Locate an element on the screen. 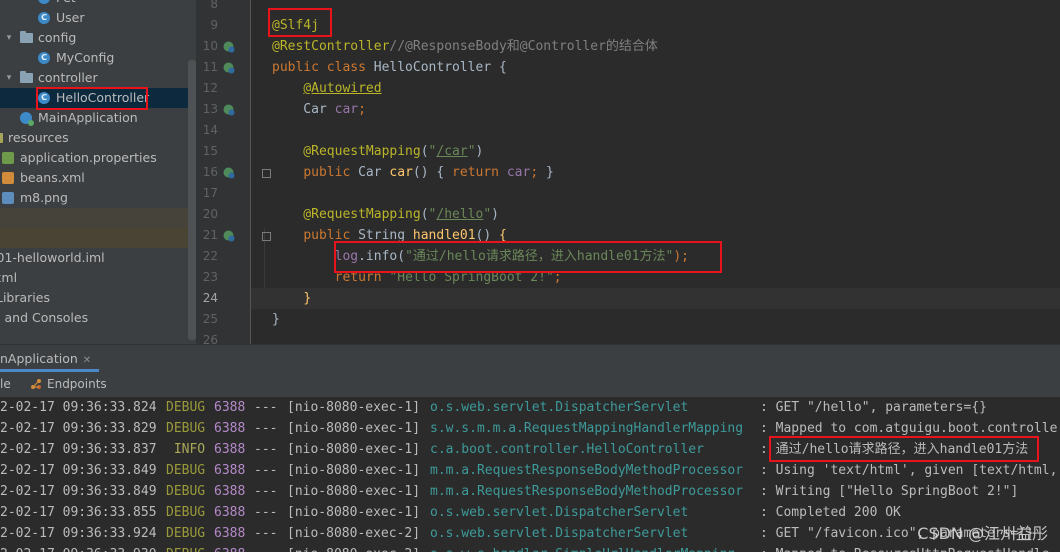 This screenshot has width=1060, height=552. run-toolbar: le Endpoints is located at coordinates (530, 385).